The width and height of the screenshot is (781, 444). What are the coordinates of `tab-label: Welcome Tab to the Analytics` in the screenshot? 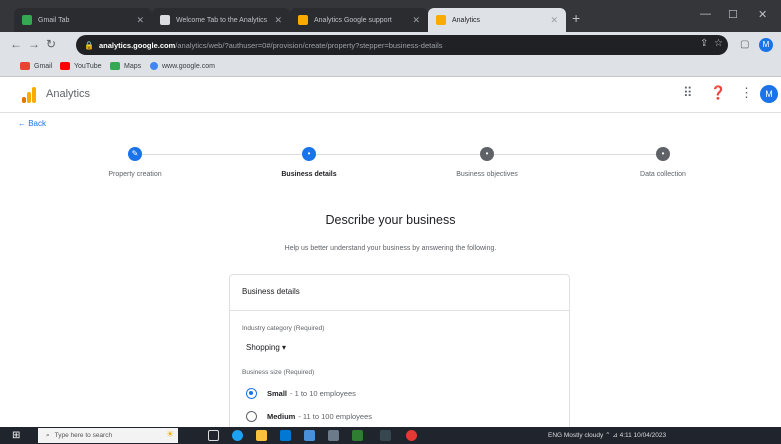 It's located at (222, 20).